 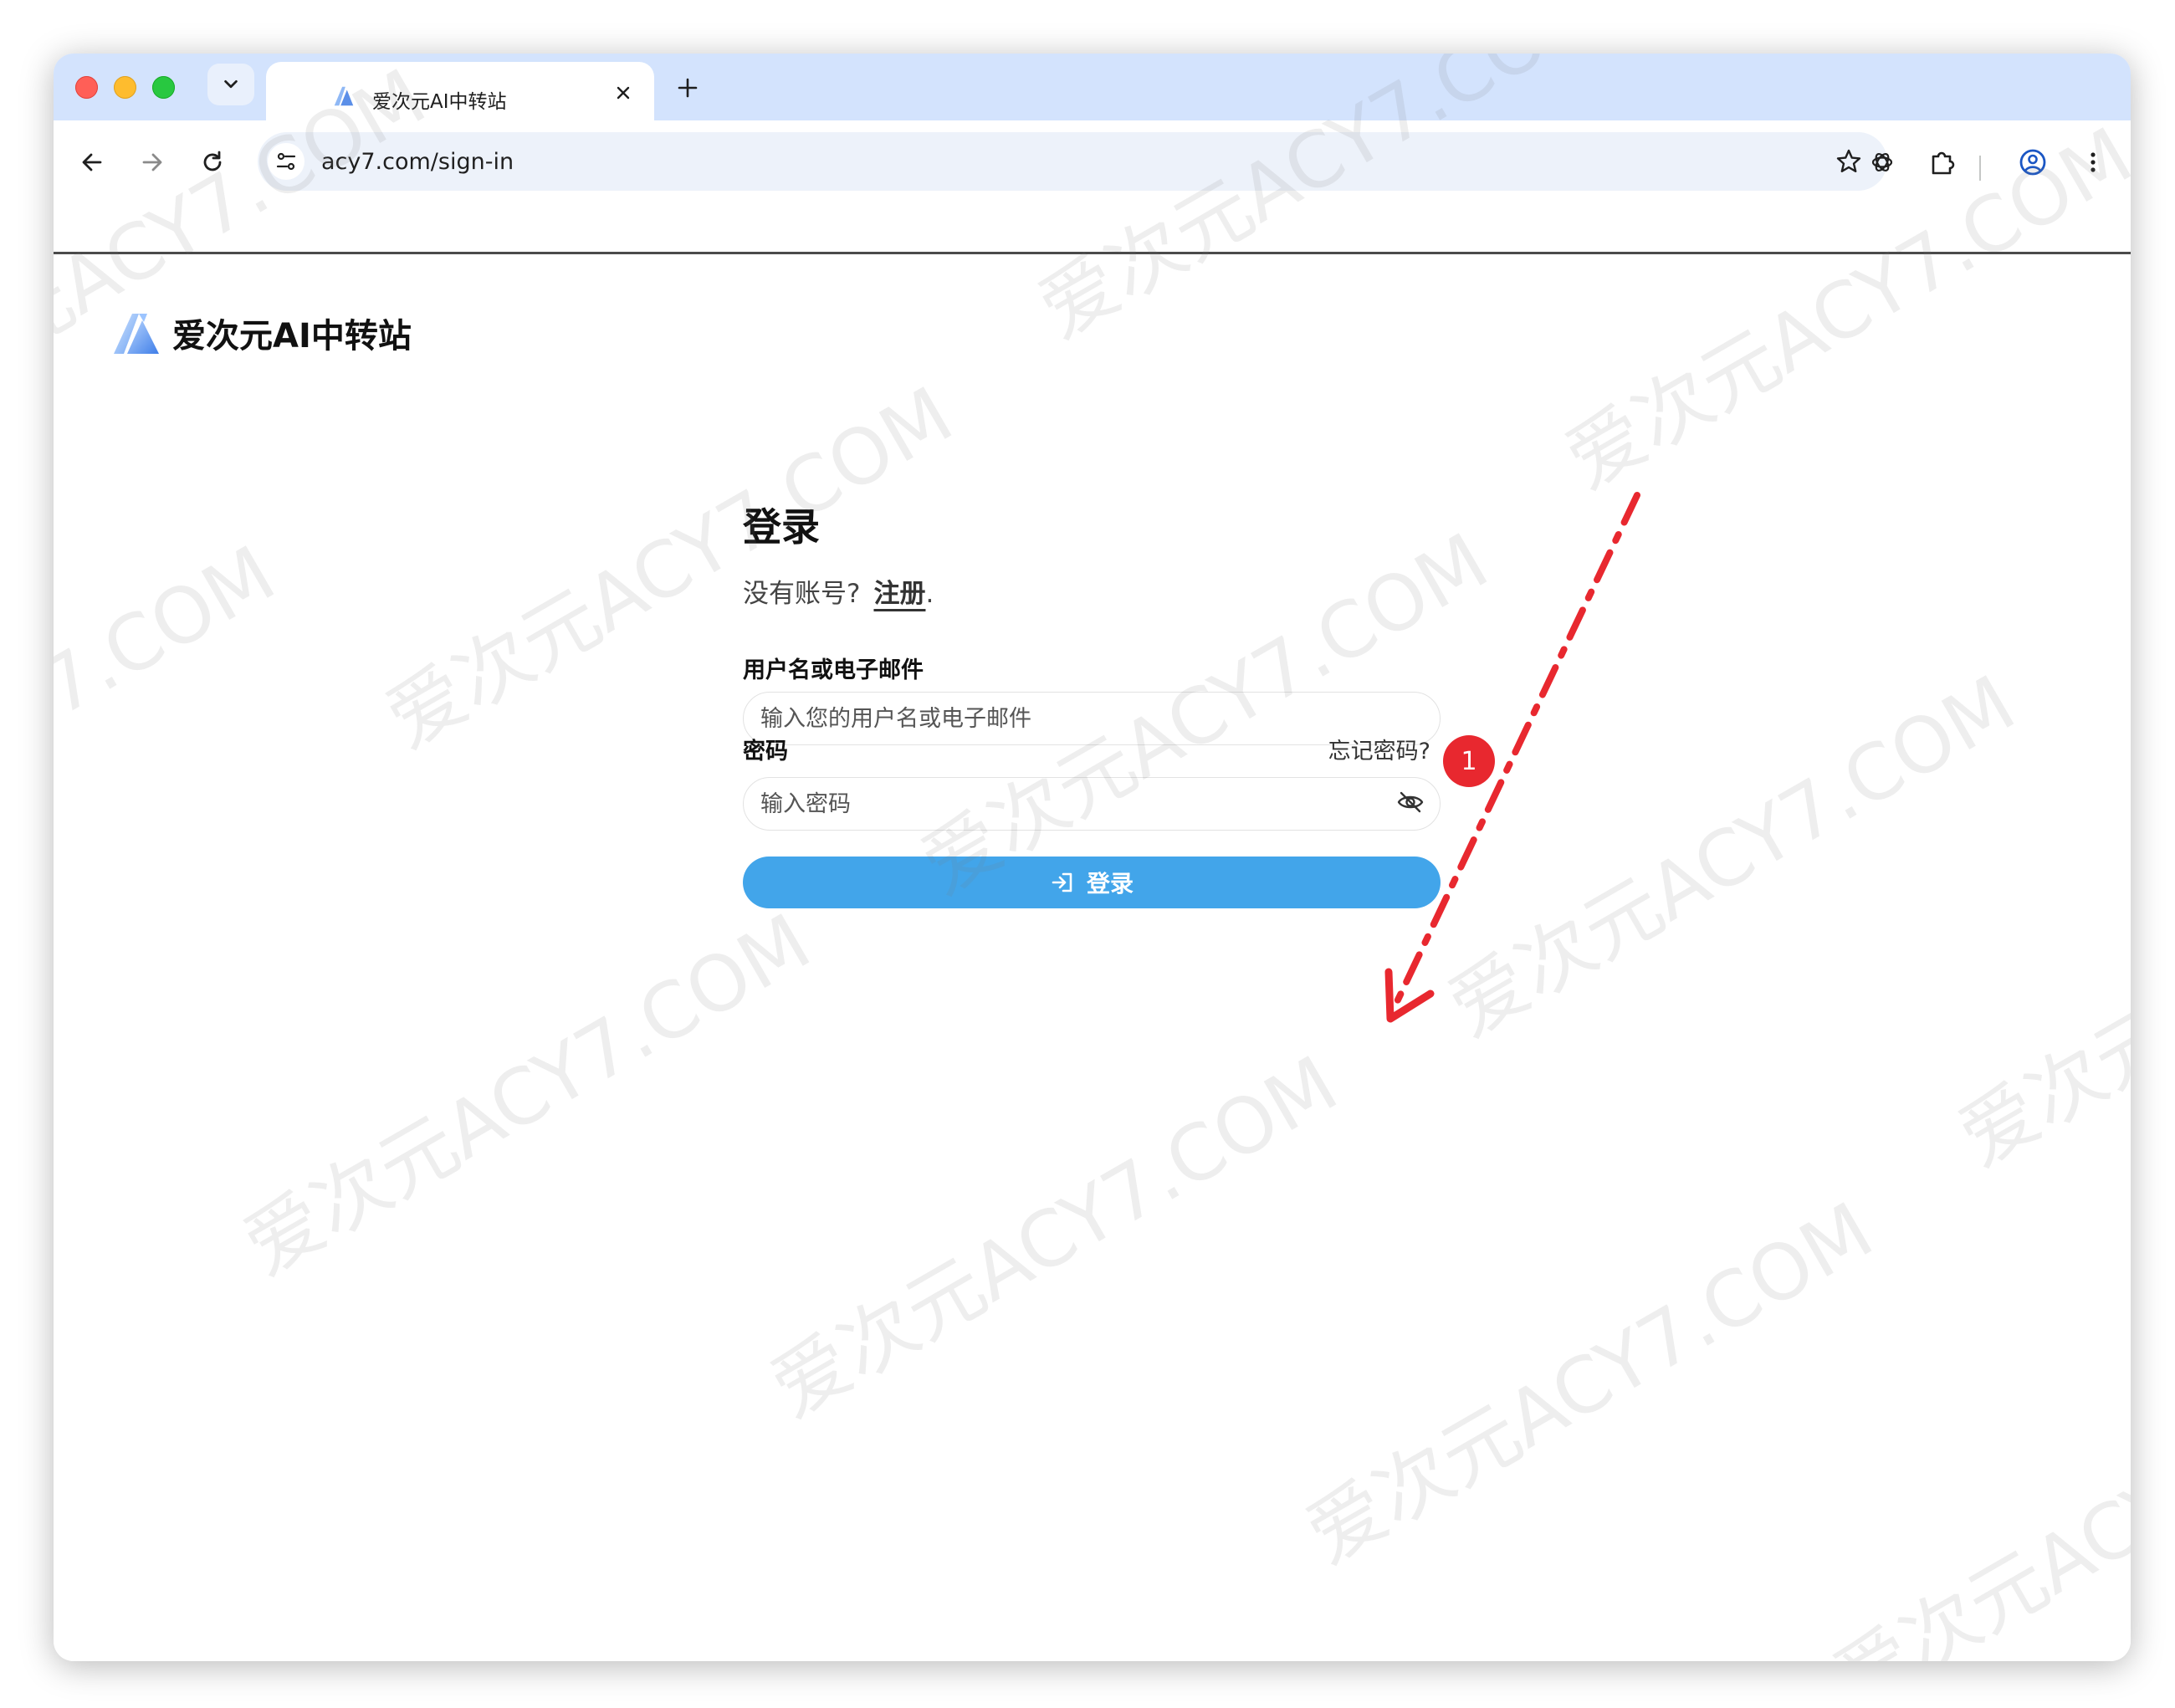 I want to click on minimize-window-button, so click(x=125, y=88).